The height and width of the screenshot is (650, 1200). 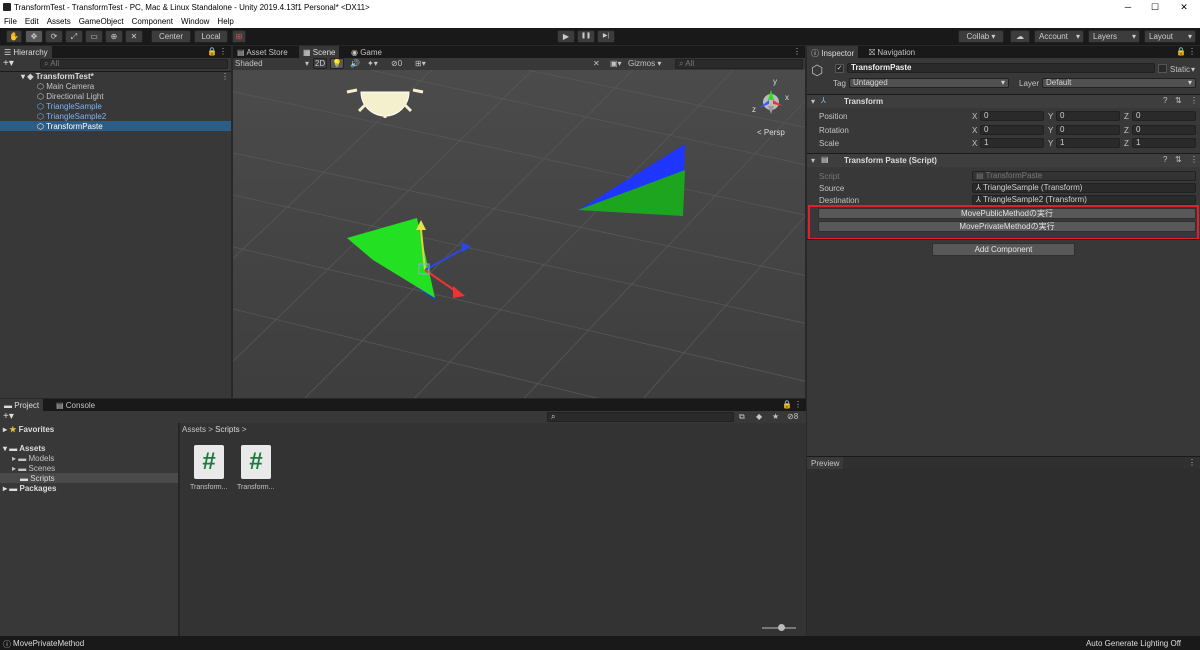 I want to click on move-tool-icon: ✥, so click(x=34, y=36).